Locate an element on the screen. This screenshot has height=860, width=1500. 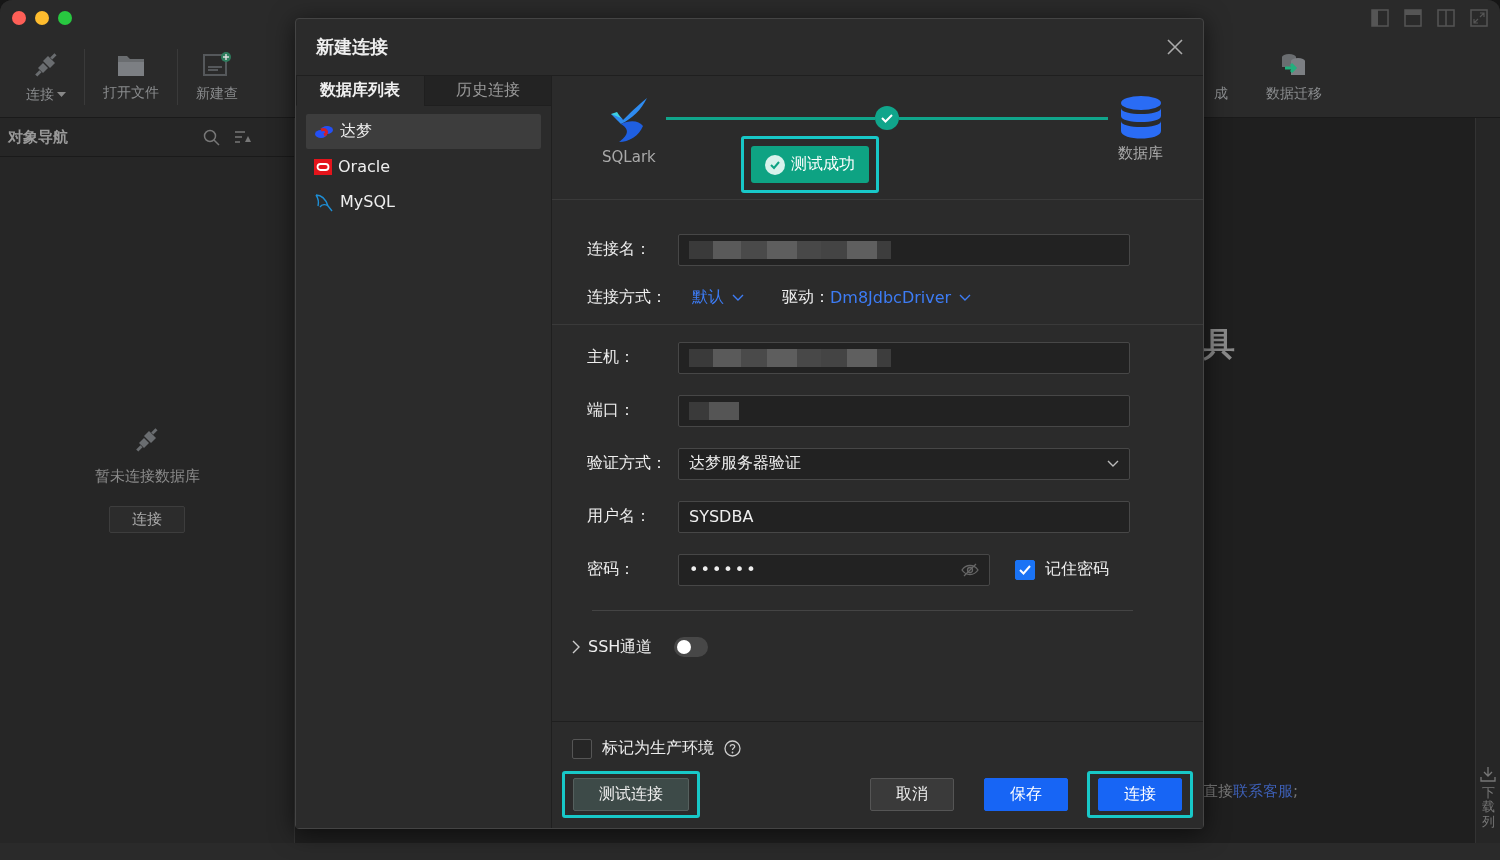
download-list-tab: 下载列 is located at coordinates (1488, 807).